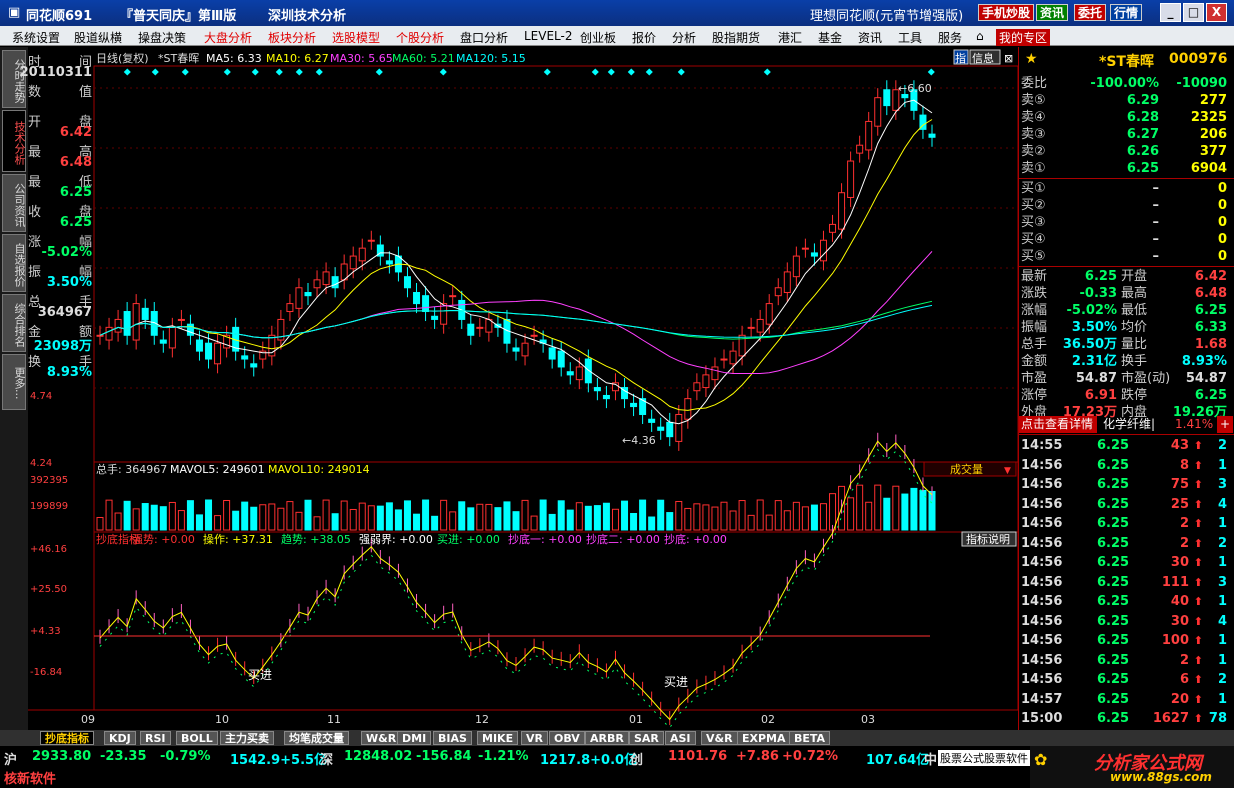 This screenshot has height=788, width=1234. Describe the element at coordinates (1193, 12) in the screenshot. I see `maximize-button: □` at that location.